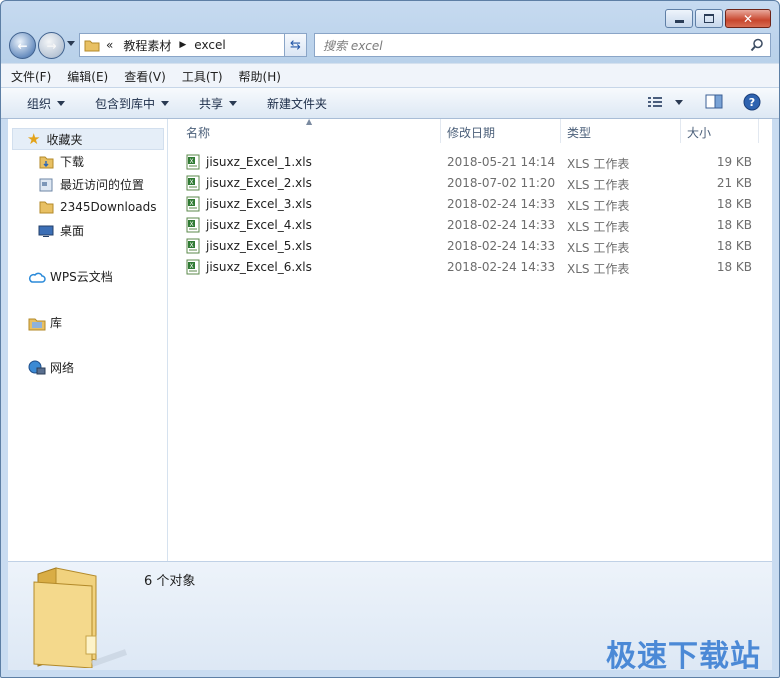 The width and height of the screenshot is (780, 678). Describe the element at coordinates (501, 267) in the screenshot. I see `file-modified: 2018-02-24 14:33` at that location.